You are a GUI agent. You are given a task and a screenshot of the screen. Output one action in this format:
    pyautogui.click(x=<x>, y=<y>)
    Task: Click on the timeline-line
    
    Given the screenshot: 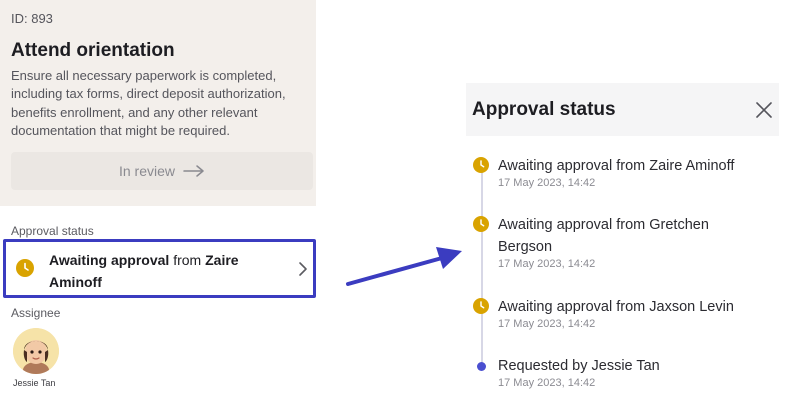 What is the action you would take?
    pyautogui.click(x=482, y=266)
    